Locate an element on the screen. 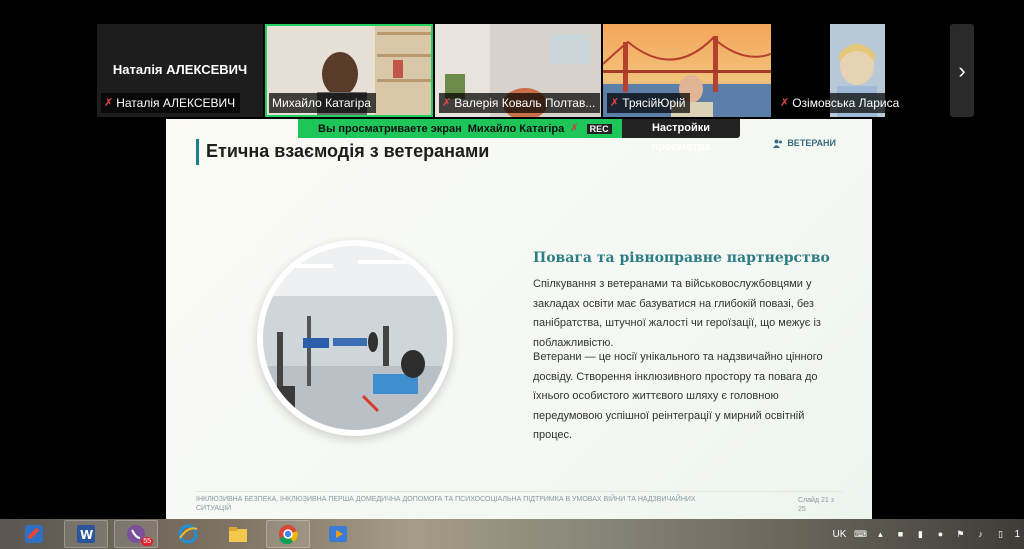  next-participants-button: › is located at coordinates (962, 70).